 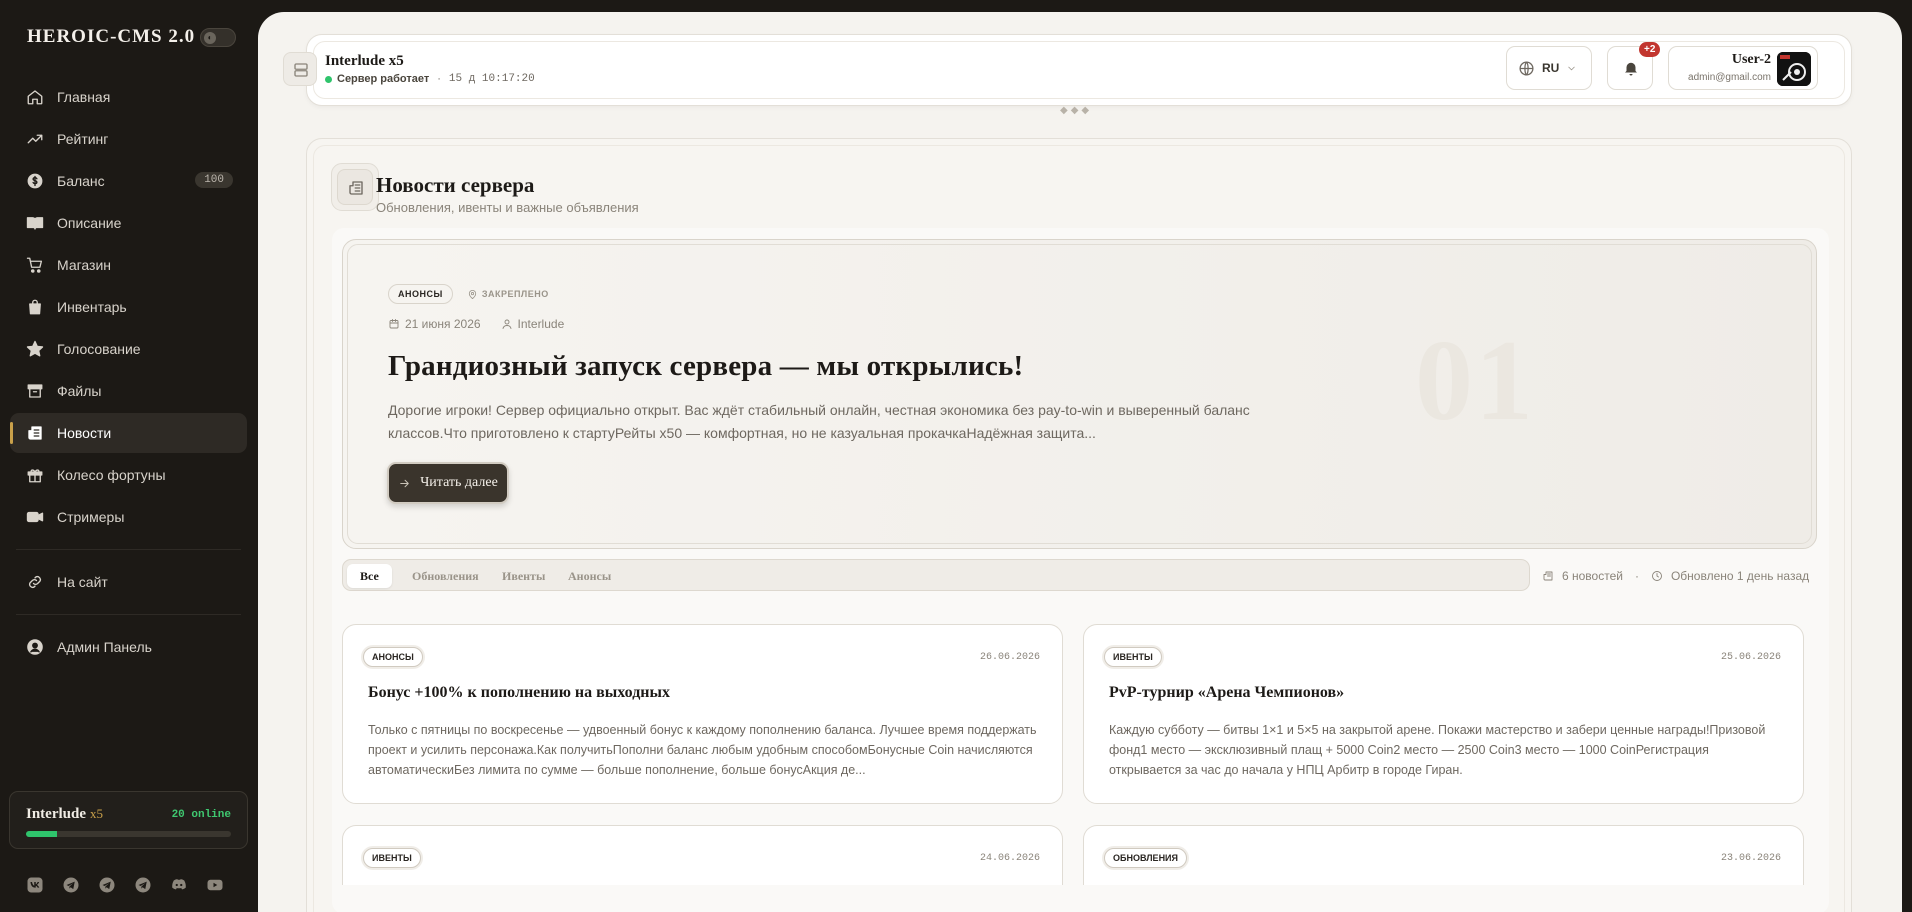 What do you see at coordinates (1794, 69) in the screenshot?
I see `avatar` at bounding box center [1794, 69].